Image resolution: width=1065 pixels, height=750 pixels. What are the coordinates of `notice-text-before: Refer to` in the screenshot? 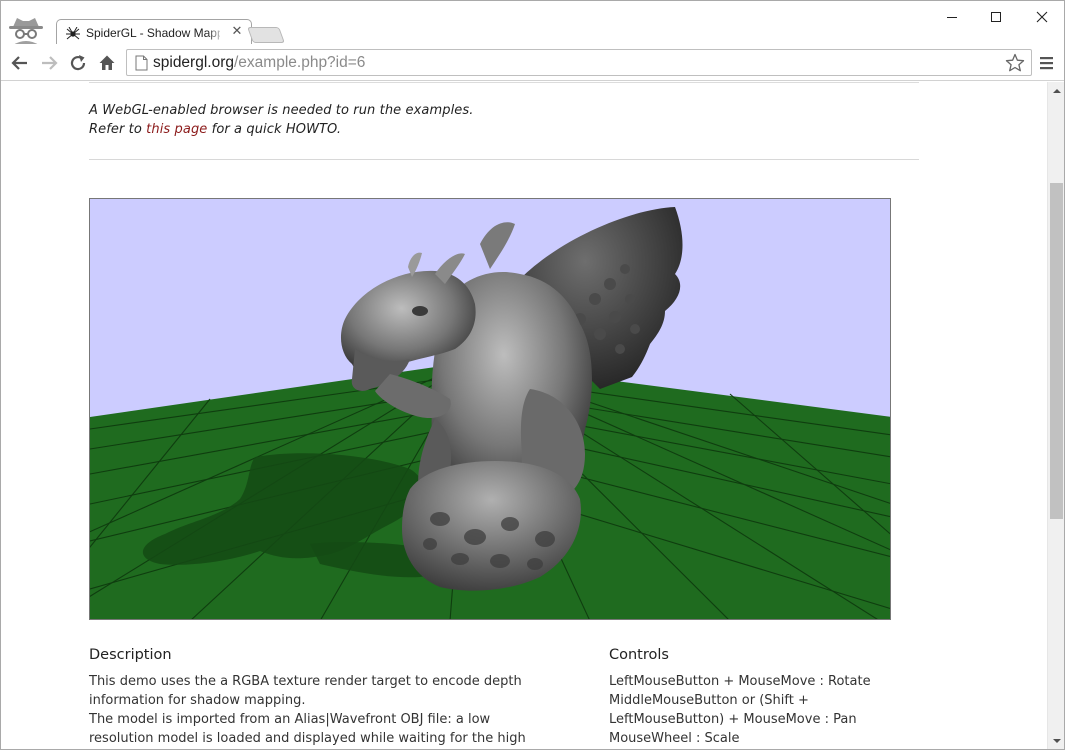 It's located at (118, 129).